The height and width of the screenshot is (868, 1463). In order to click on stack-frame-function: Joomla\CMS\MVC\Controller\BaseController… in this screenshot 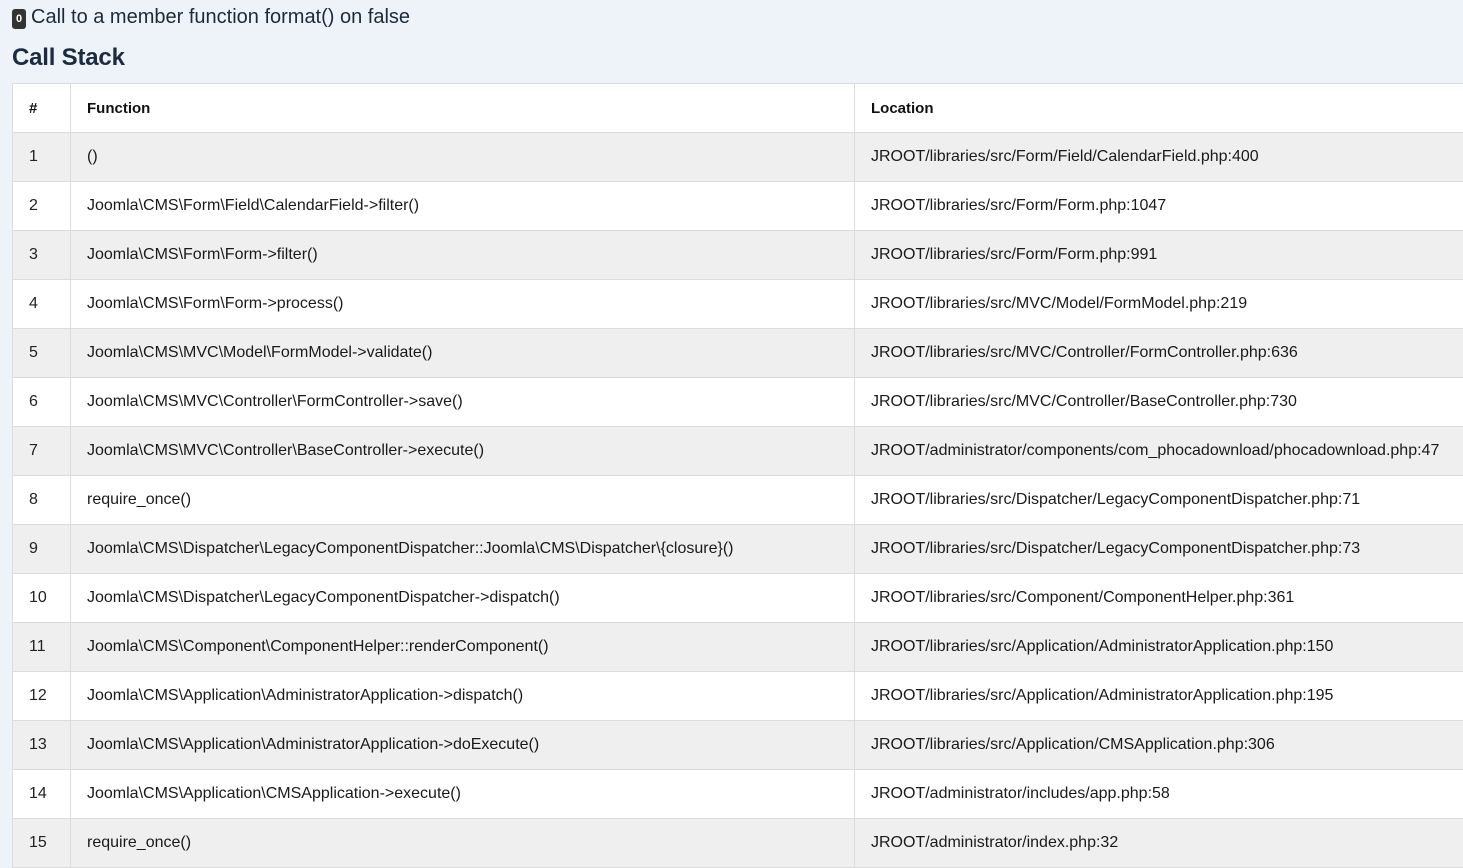, I will do `click(463, 451)`.